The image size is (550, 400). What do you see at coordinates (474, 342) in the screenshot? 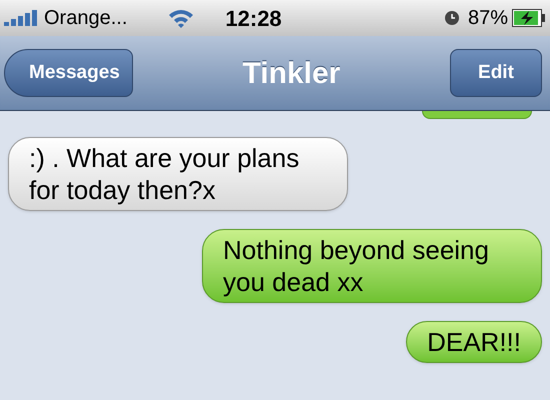
I see `message-bubble: DEAR!!!` at bounding box center [474, 342].